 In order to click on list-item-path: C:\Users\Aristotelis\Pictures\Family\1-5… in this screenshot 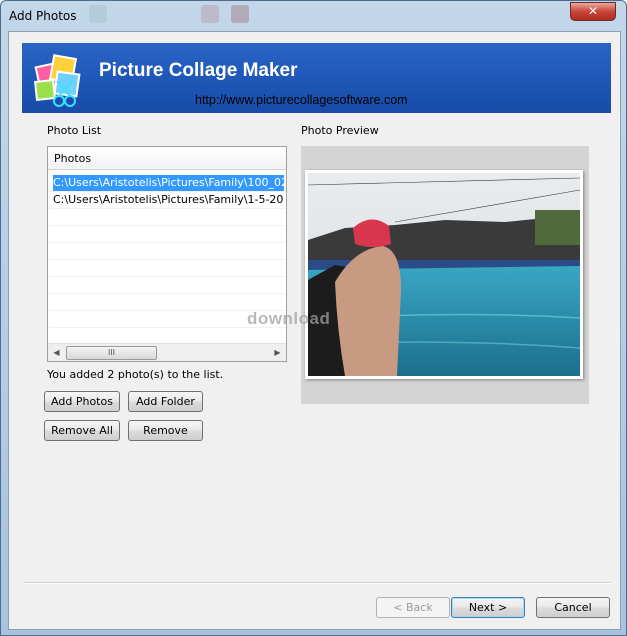, I will do `click(168, 199)`.